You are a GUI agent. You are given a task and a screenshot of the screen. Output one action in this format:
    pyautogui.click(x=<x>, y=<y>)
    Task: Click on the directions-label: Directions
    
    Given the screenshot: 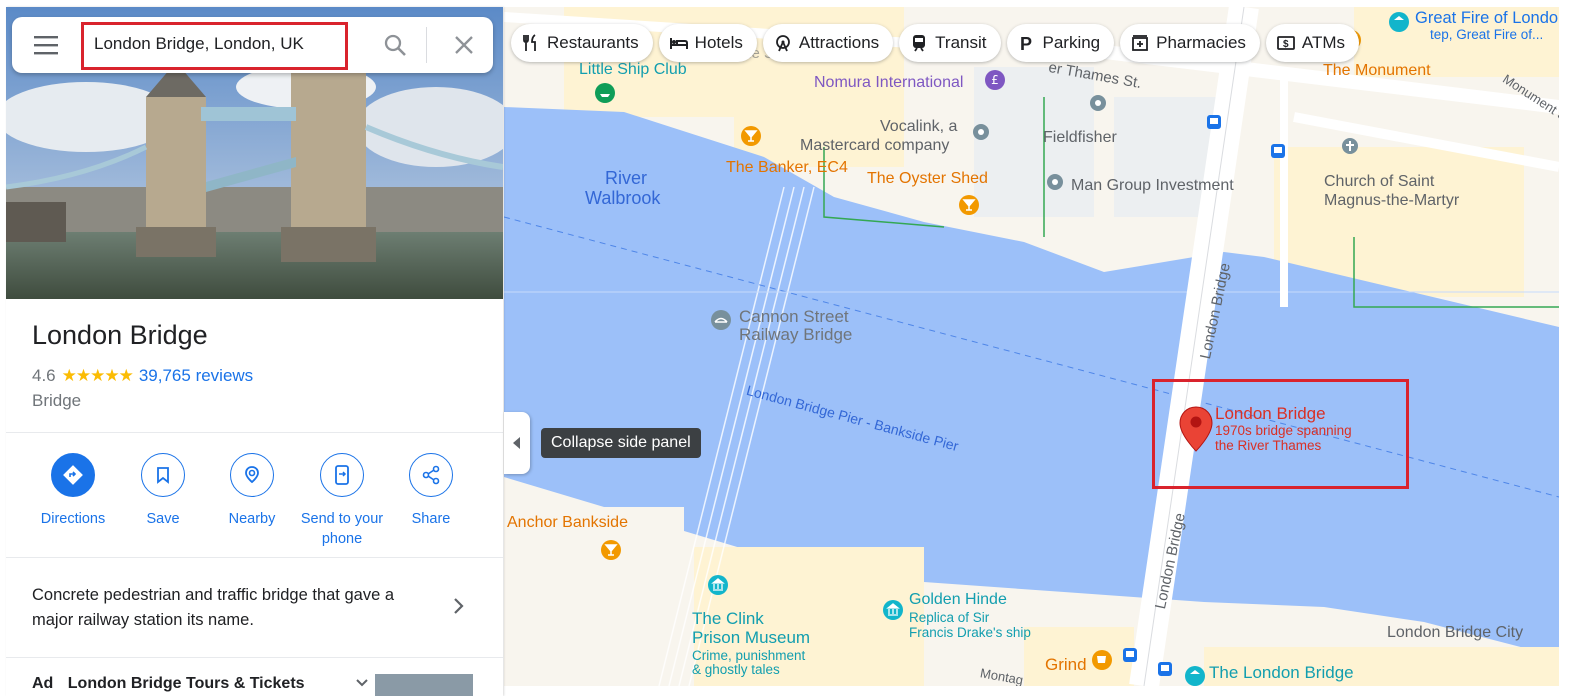 What is the action you would take?
    pyautogui.click(x=73, y=519)
    